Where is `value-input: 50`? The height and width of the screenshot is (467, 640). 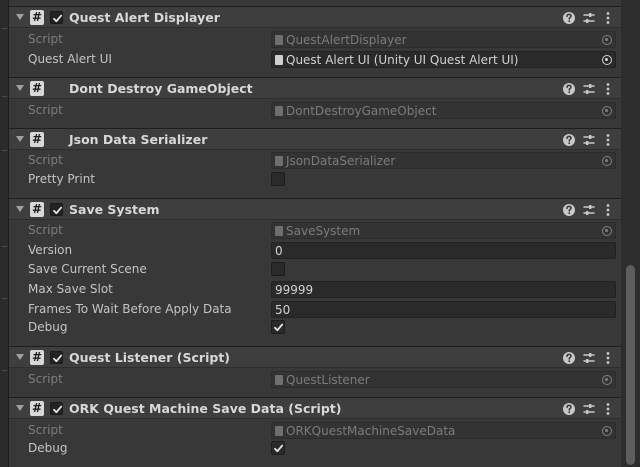 value-input: 50 is located at coordinates (443, 309).